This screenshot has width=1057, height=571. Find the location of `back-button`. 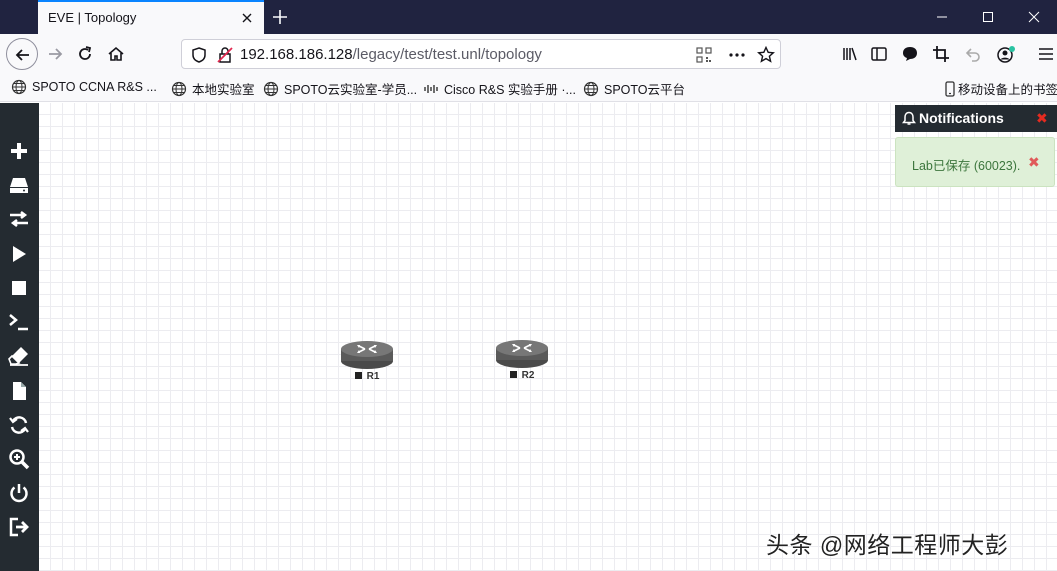

back-button is located at coordinates (22, 54).